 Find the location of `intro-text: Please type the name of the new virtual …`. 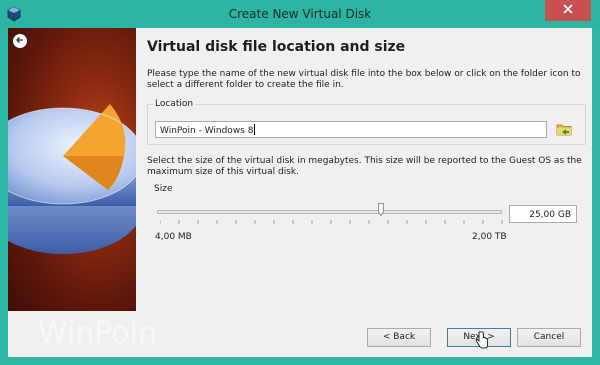

intro-text: Please type the name of the new virtual … is located at coordinates (364, 79).